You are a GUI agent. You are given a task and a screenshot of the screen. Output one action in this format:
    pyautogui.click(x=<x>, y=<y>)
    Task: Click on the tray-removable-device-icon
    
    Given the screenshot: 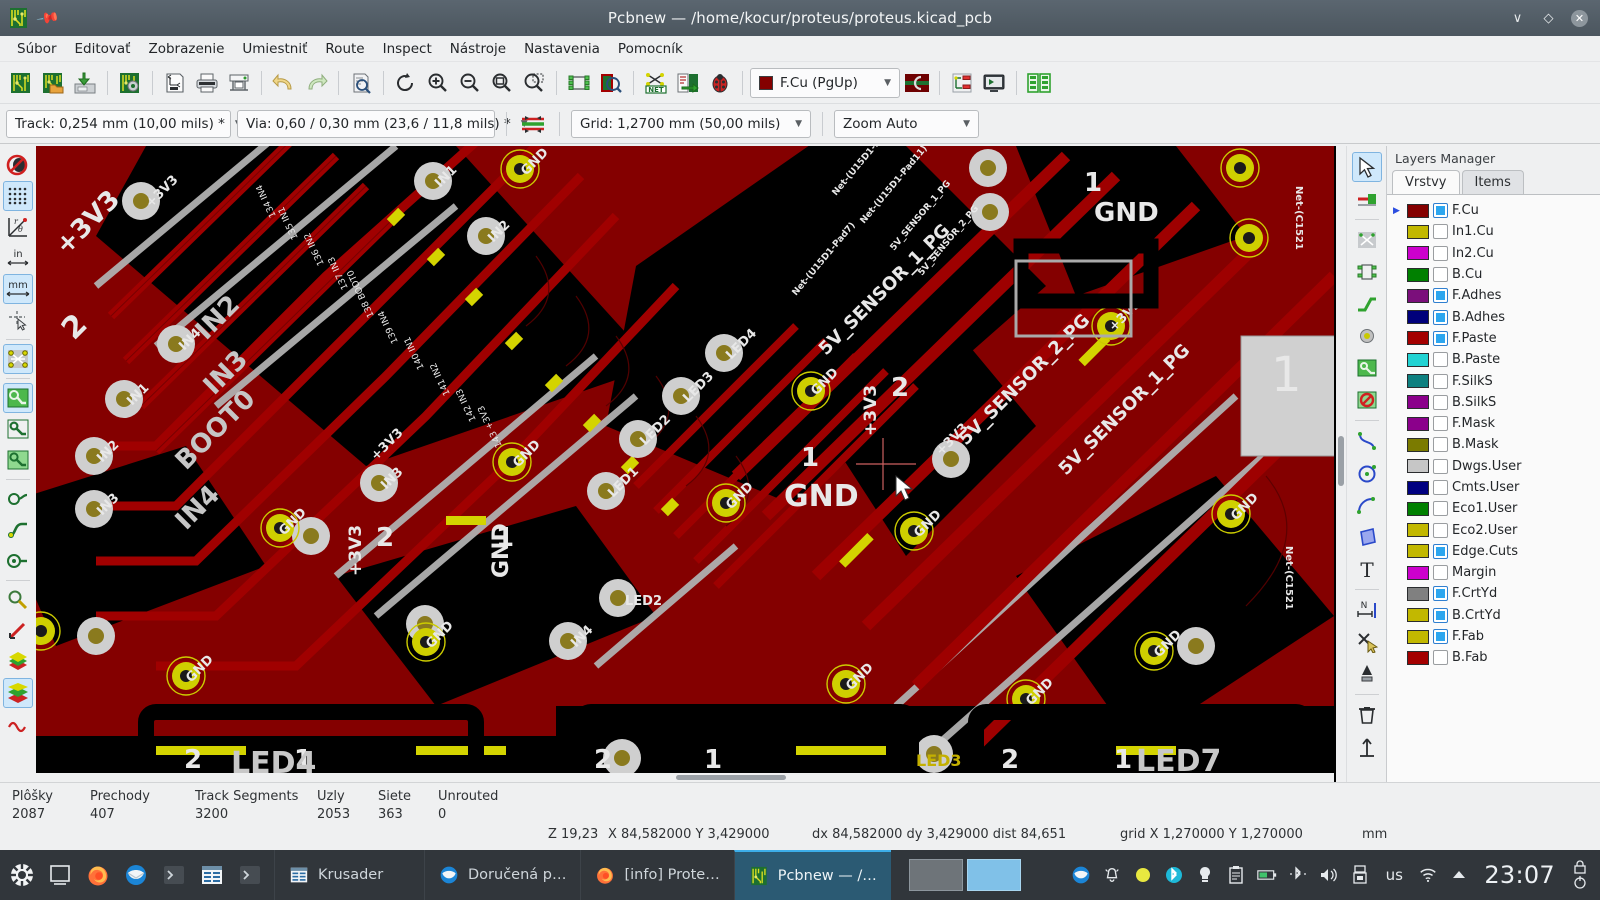 What is the action you would take?
    pyautogui.click(x=1360, y=875)
    